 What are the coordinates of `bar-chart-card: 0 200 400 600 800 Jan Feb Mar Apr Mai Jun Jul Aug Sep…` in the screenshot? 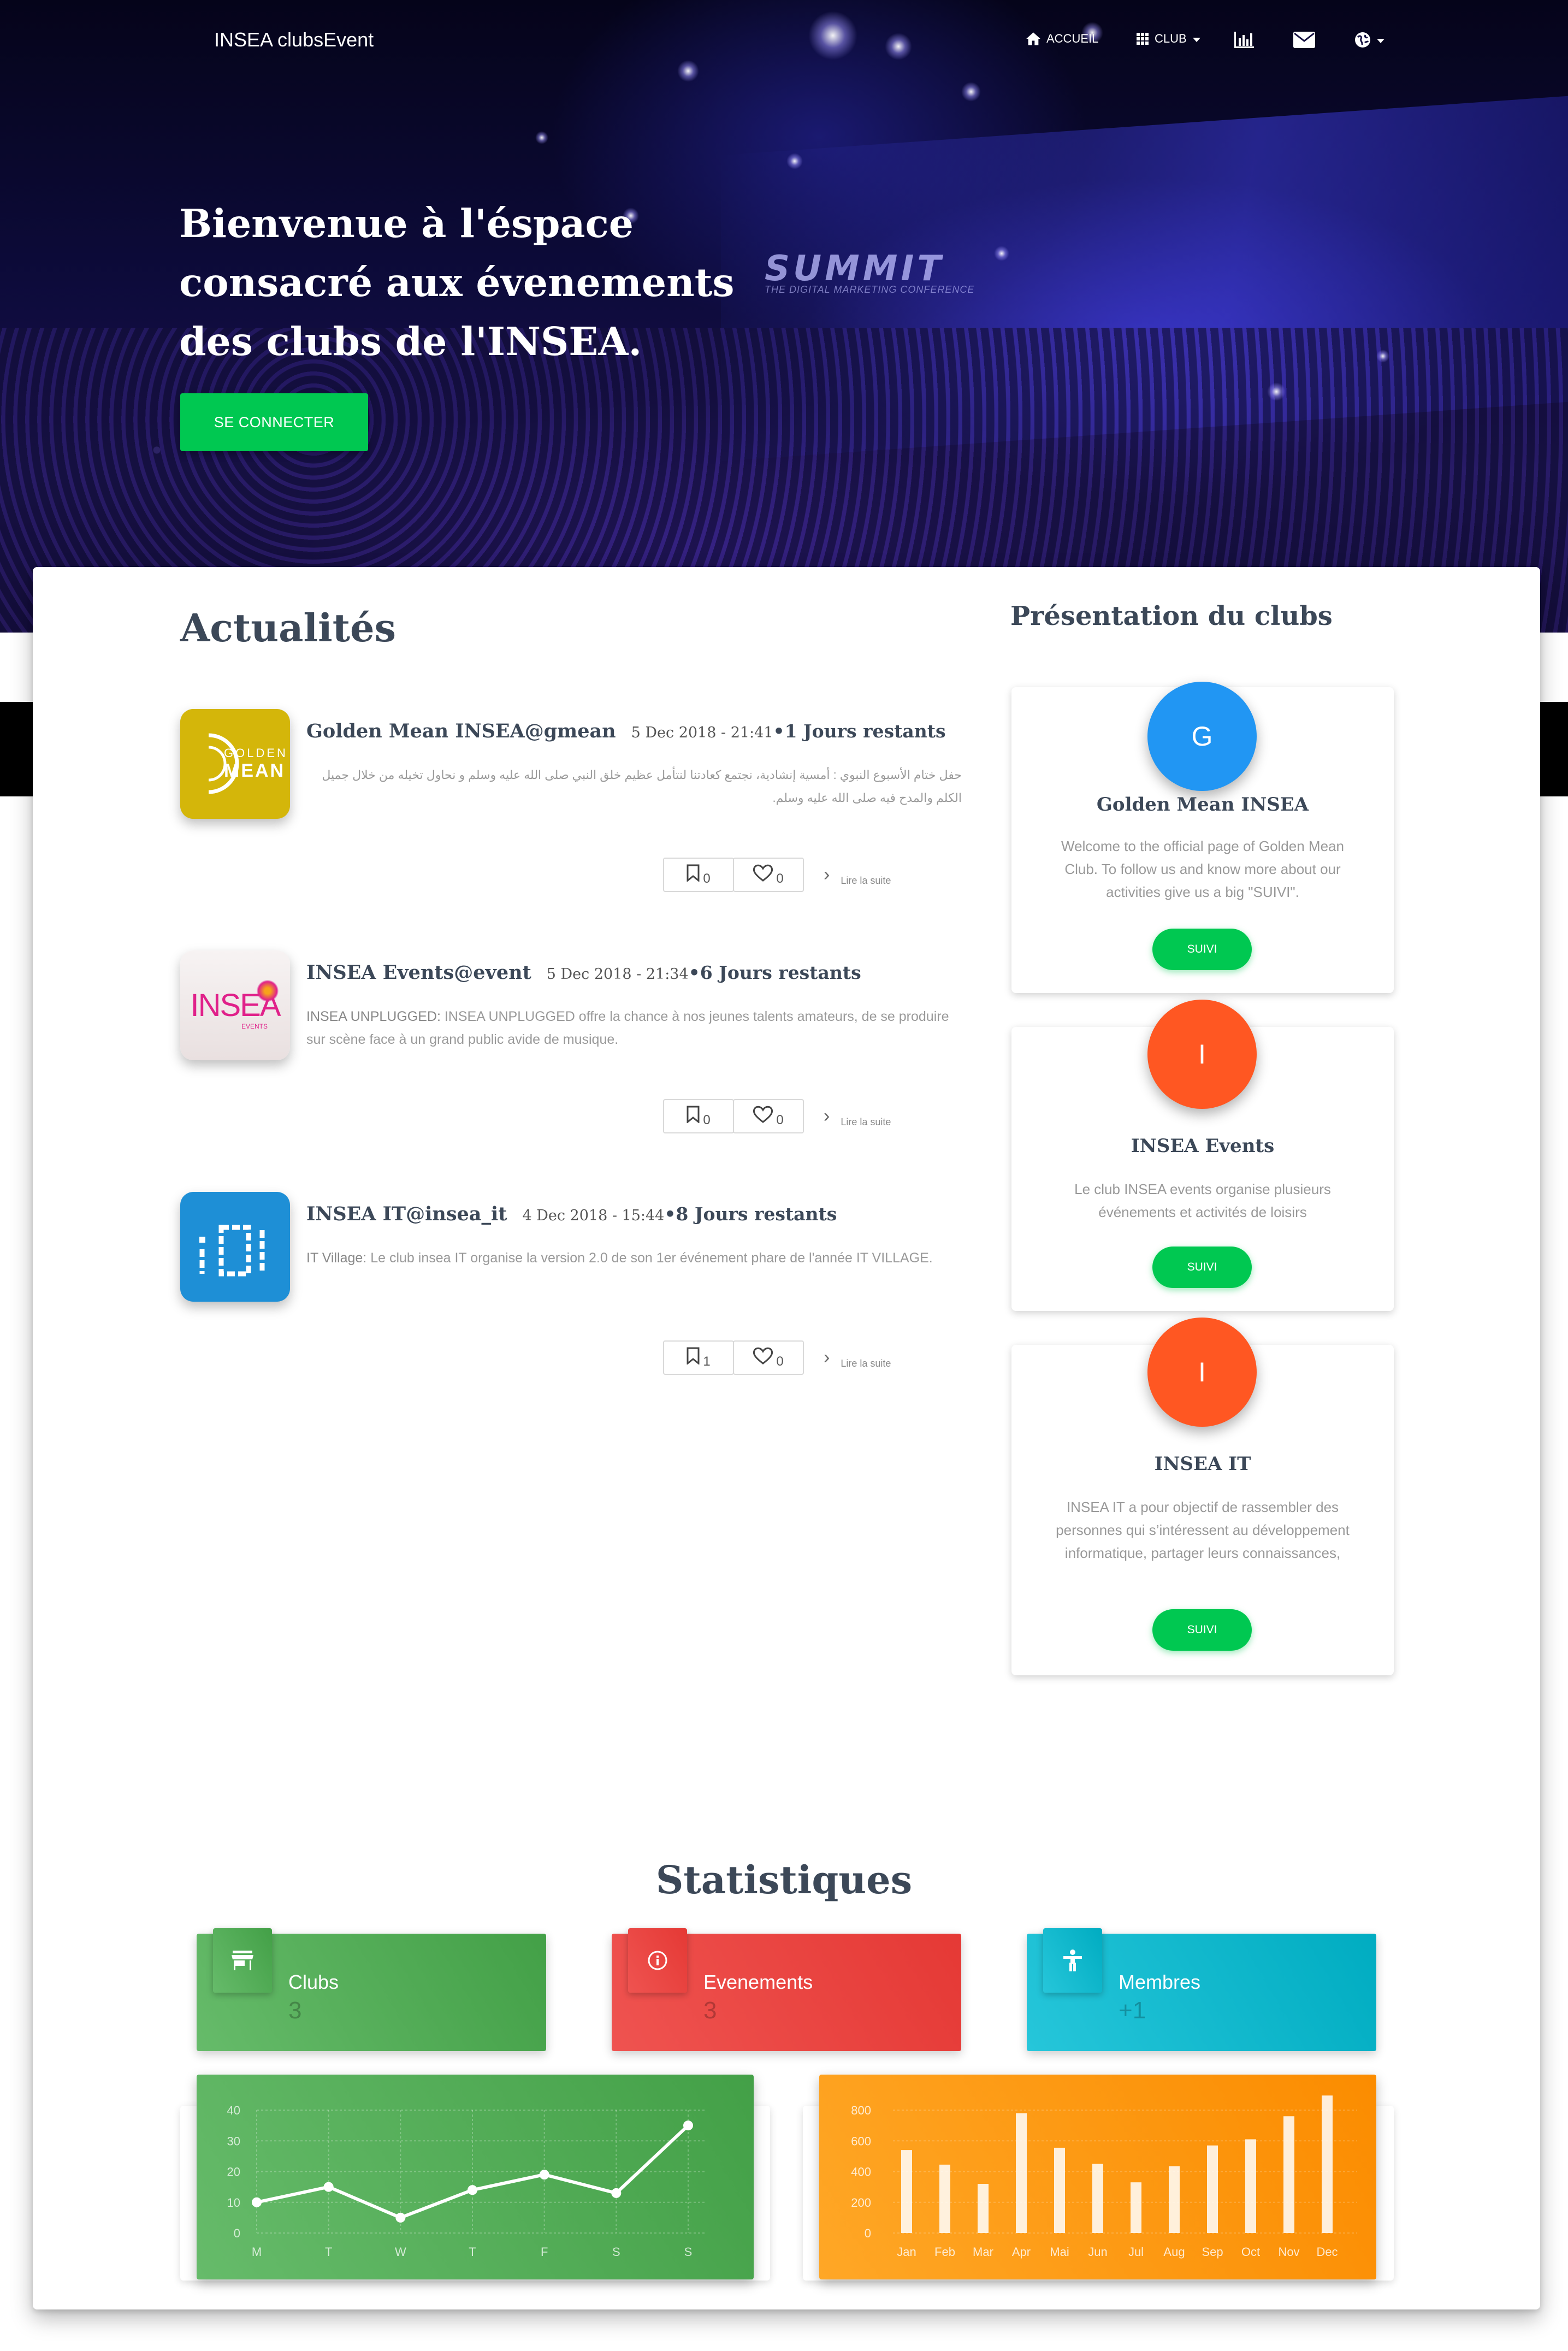 It's located at (1097, 2177).